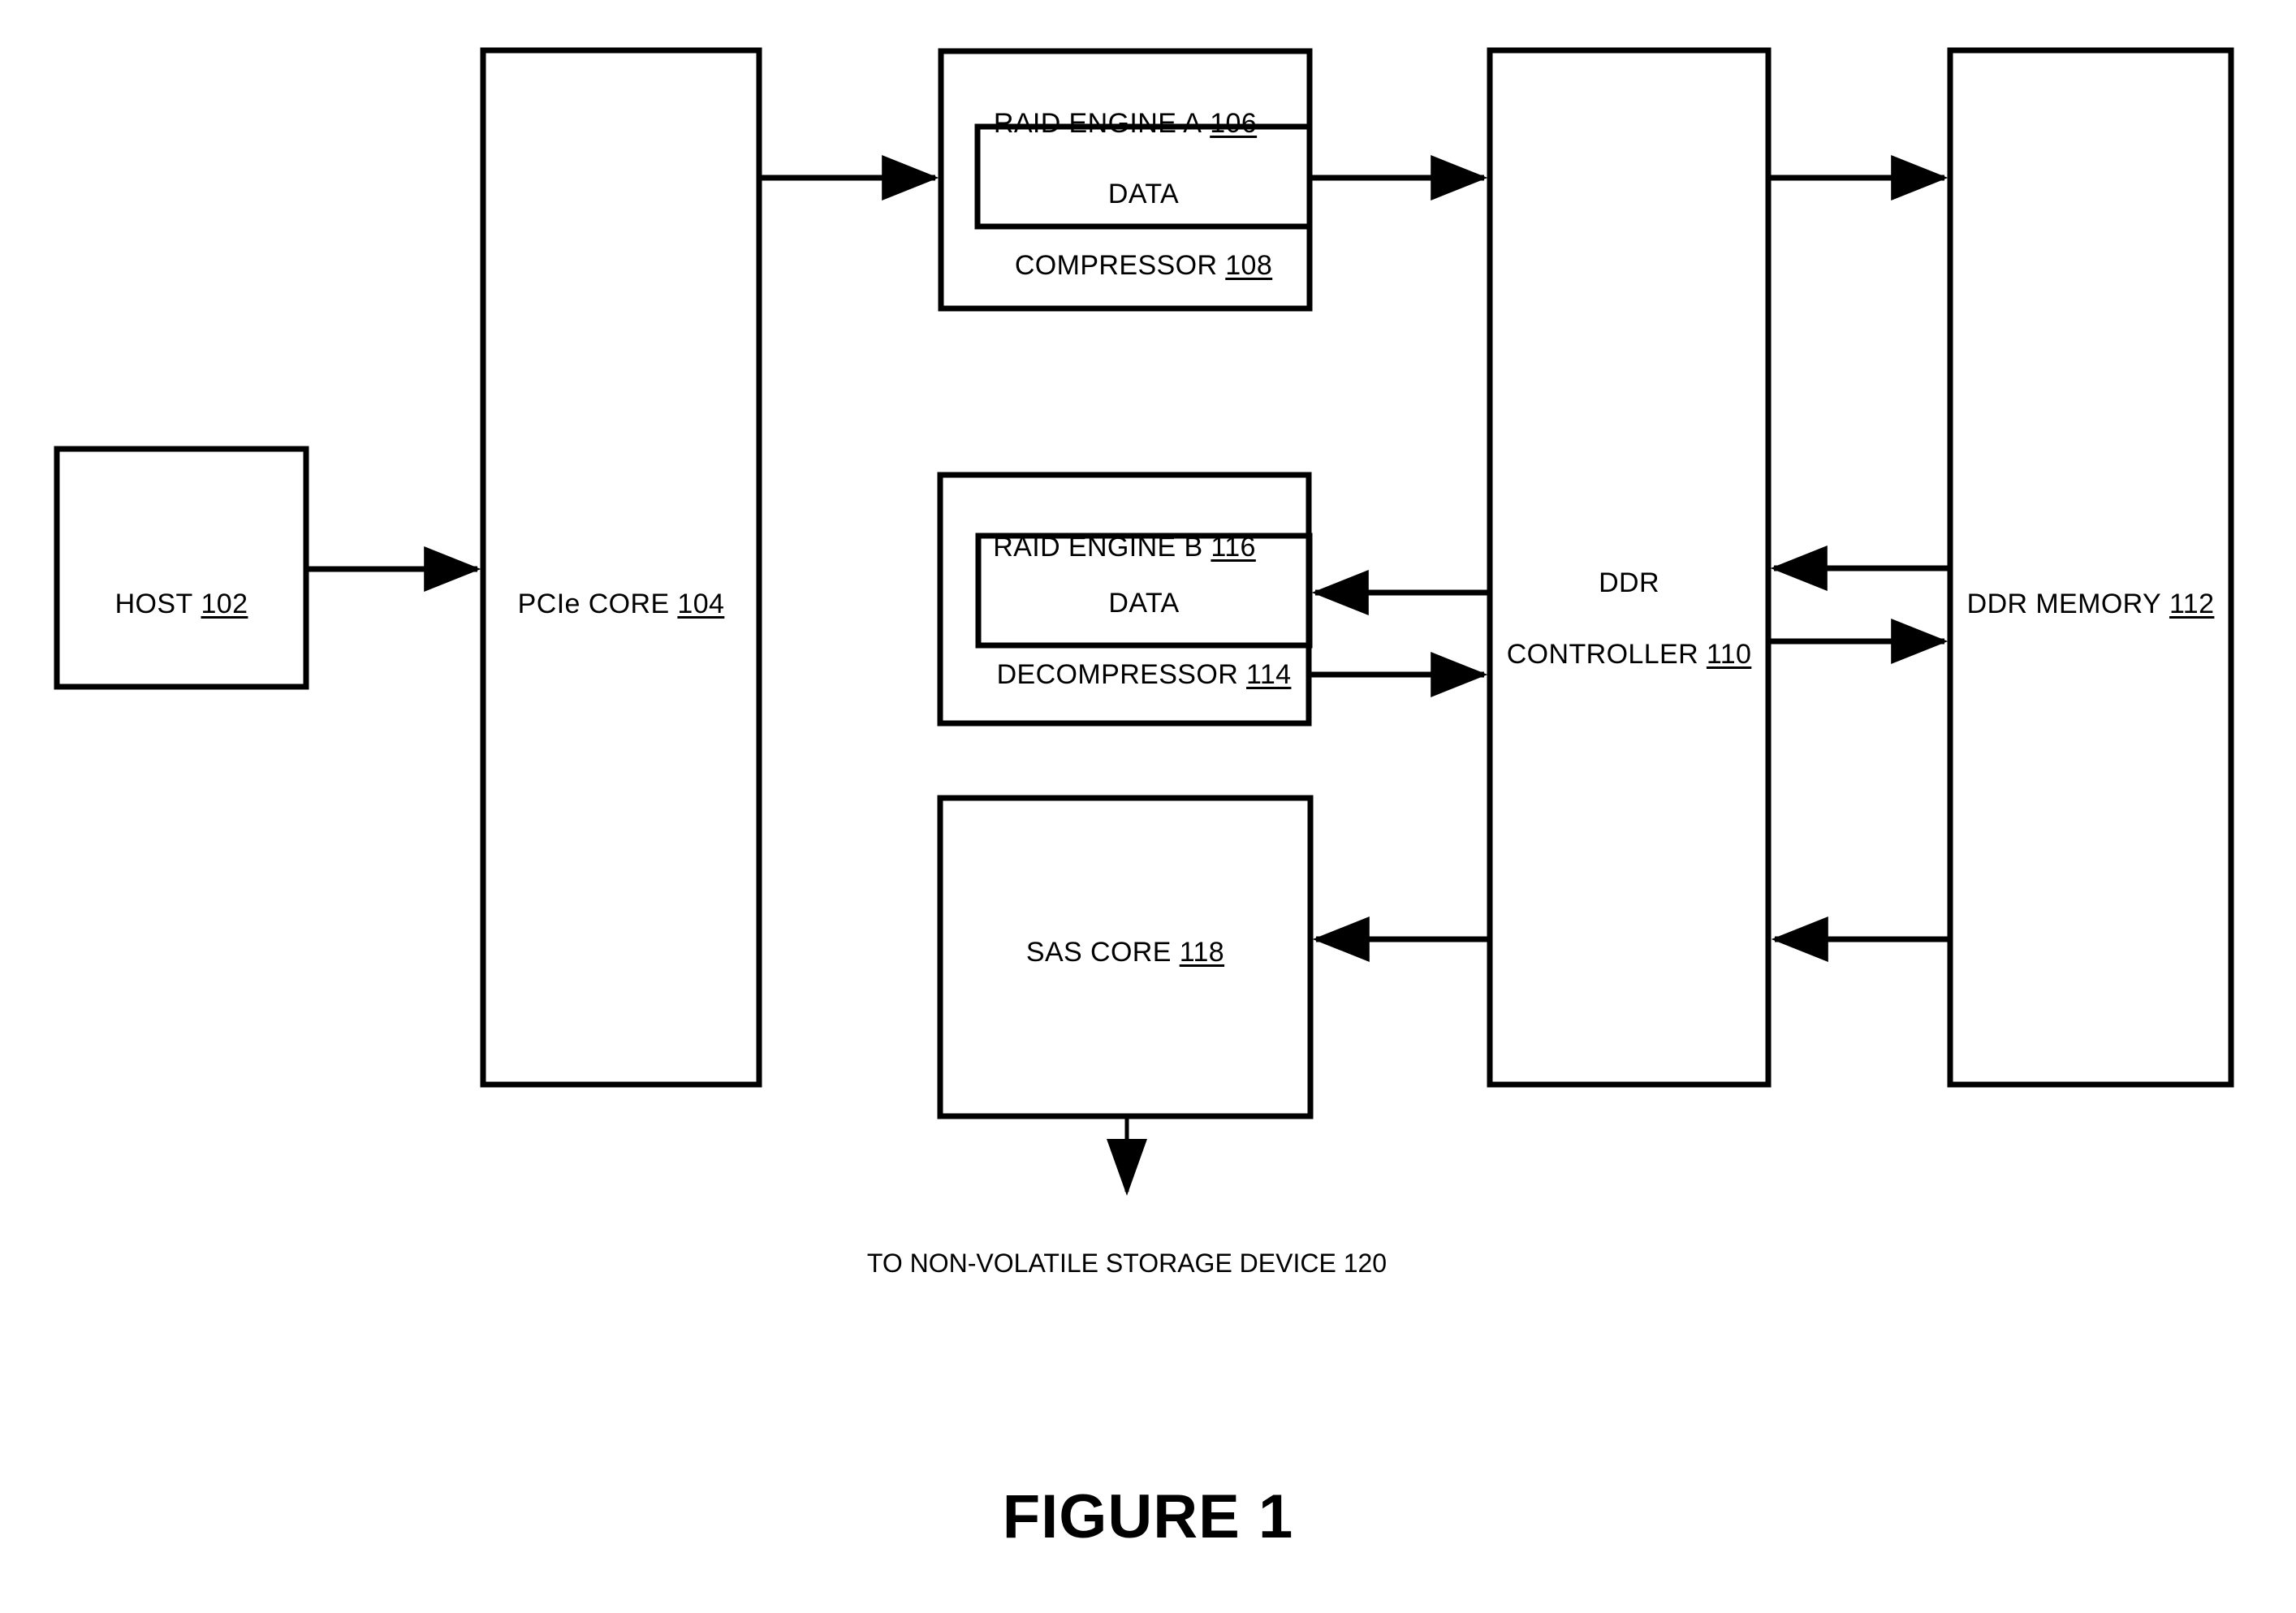  What do you see at coordinates (182, 568) in the screenshot?
I see `host-block` at bounding box center [182, 568].